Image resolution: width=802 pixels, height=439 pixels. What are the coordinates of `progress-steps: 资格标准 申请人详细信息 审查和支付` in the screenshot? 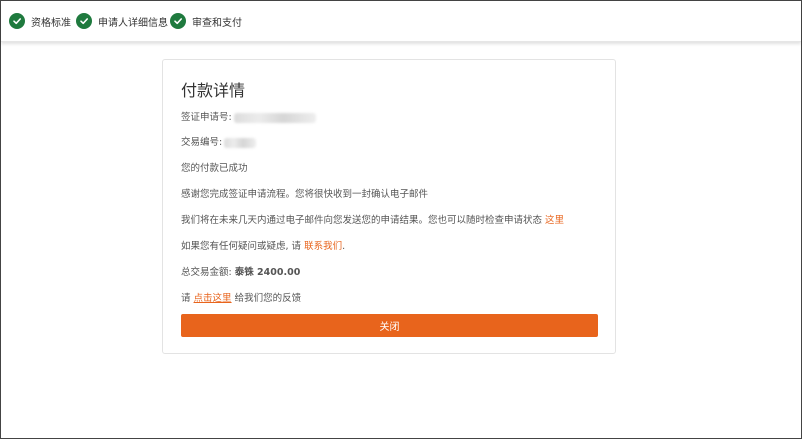 It's located at (401, 21).